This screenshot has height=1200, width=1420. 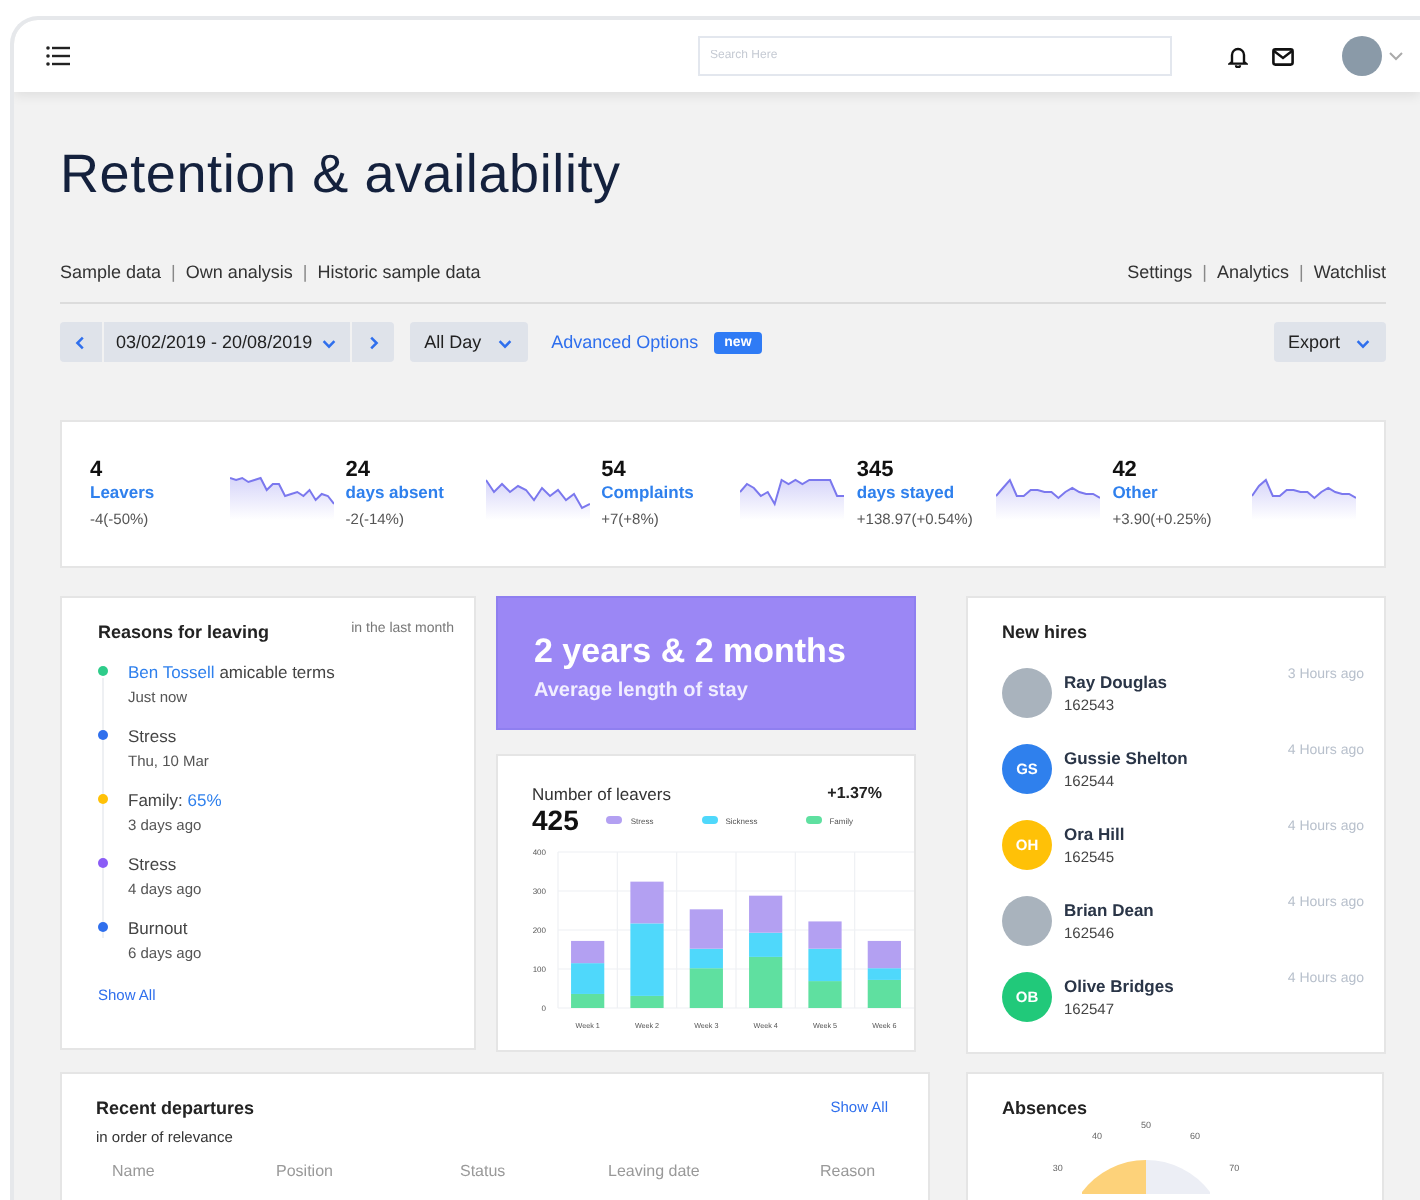 What do you see at coordinates (359, 471) in the screenshot?
I see `stat-value: 24` at bounding box center [359, 471].